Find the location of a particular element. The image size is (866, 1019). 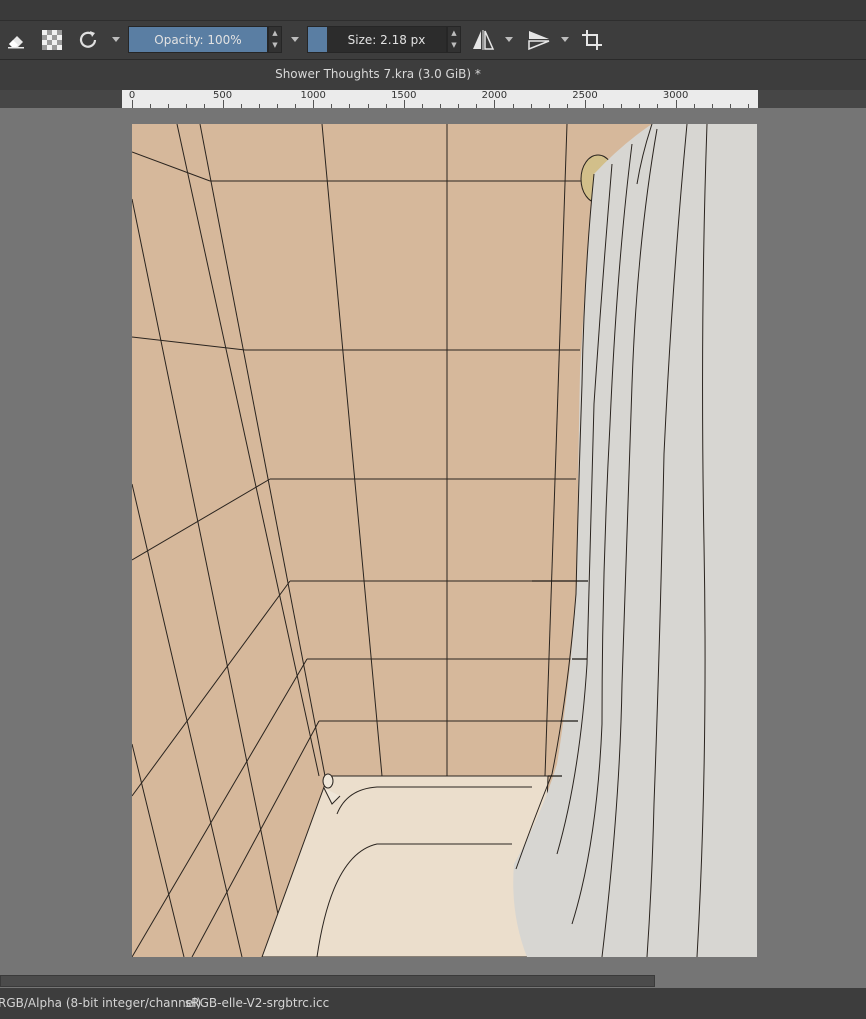

document-title: Shower Thoughts 7.kra (3.0 GiB) * is located at coordinates (433, 75).